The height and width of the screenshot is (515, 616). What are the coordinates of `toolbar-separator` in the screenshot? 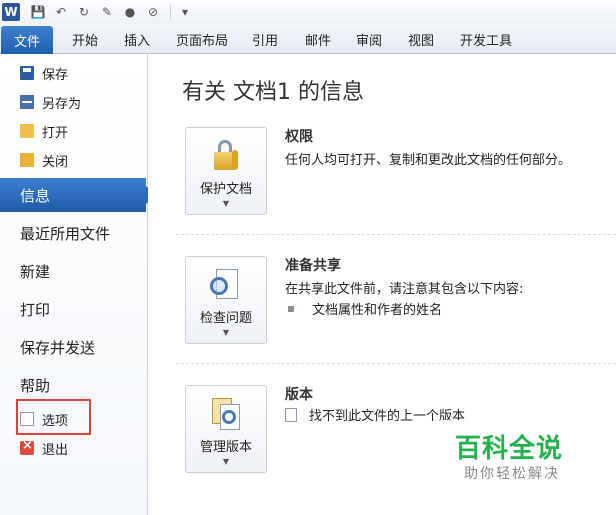 It's located at (170, 12).